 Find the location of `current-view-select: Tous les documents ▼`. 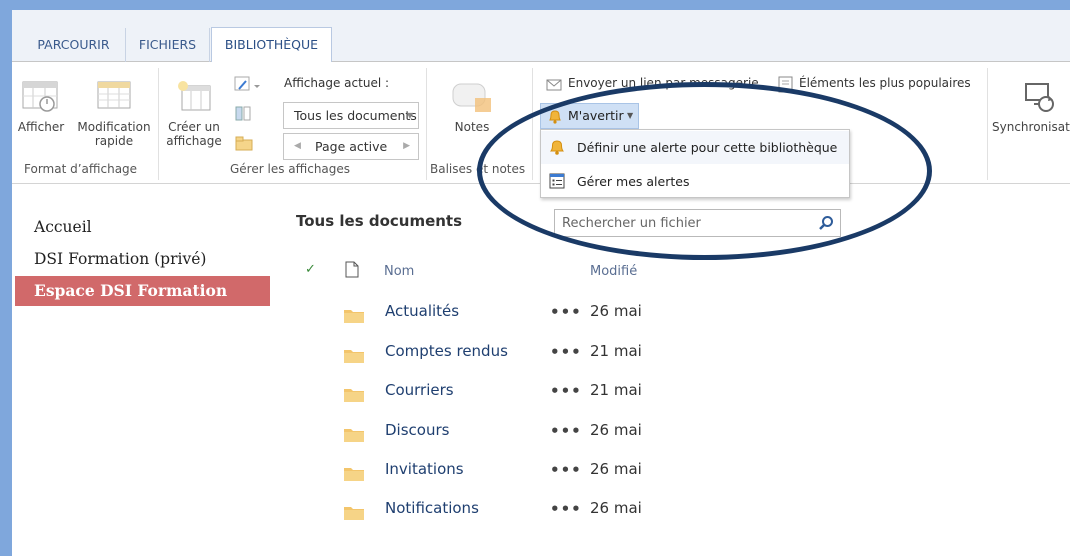

current-view-select: Tous les documents ▼ is located at coordinates (351, 115).